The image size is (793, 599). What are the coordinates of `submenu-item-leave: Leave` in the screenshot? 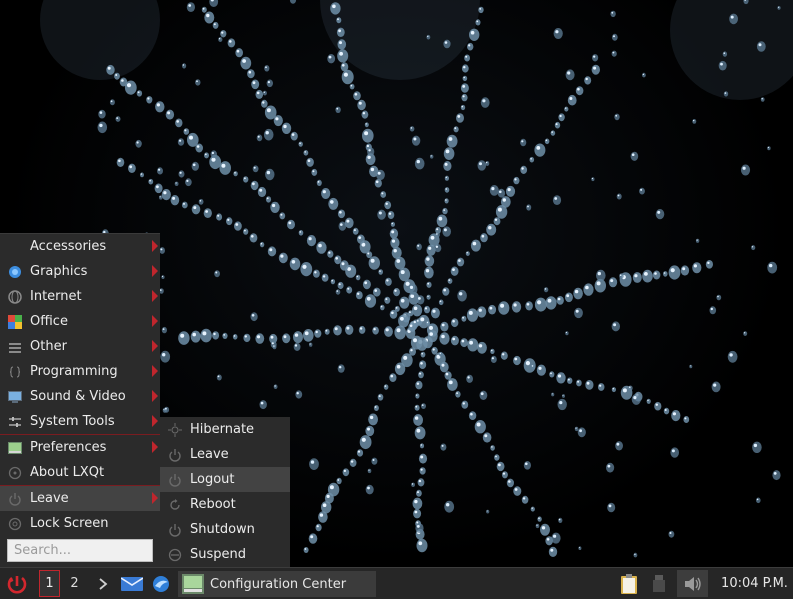 It's located at (225, 454).